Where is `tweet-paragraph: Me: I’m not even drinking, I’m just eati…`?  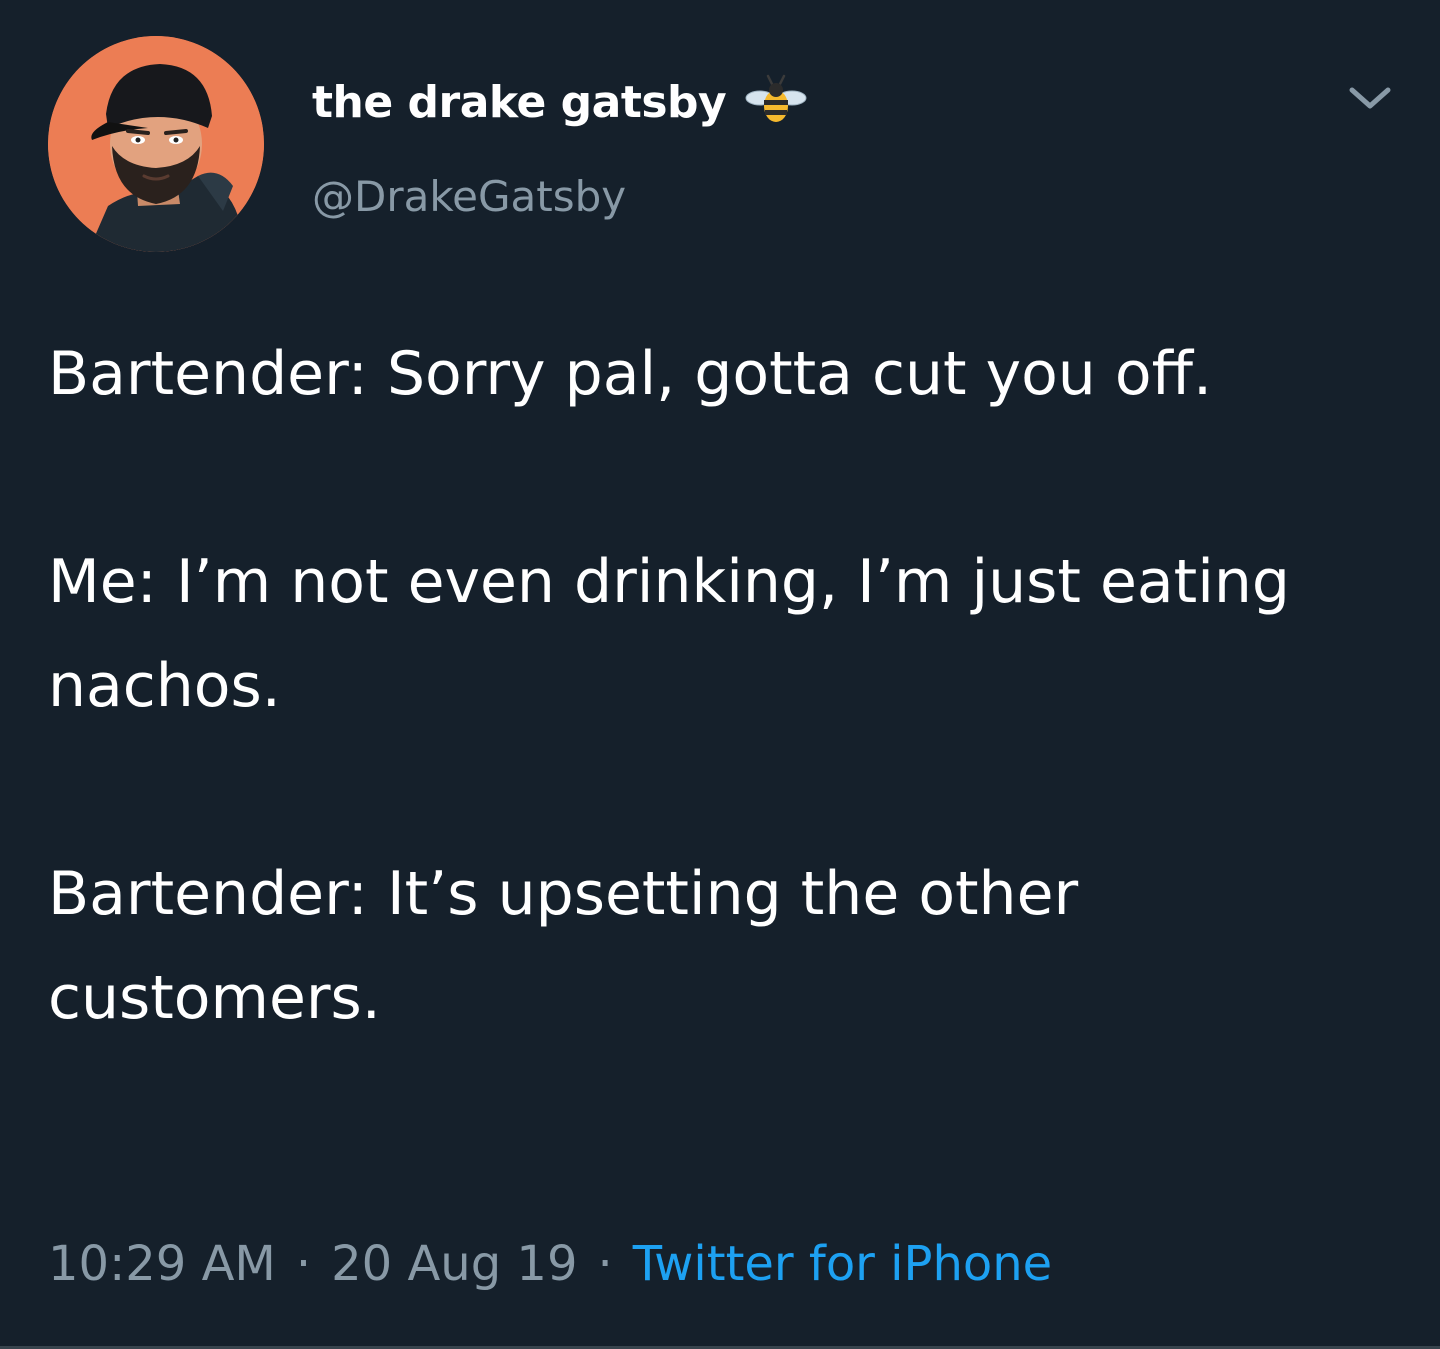 tweet-paragraph: Me: I’m not even drinking, I’m just eati… is located at coordinates (679, 634).